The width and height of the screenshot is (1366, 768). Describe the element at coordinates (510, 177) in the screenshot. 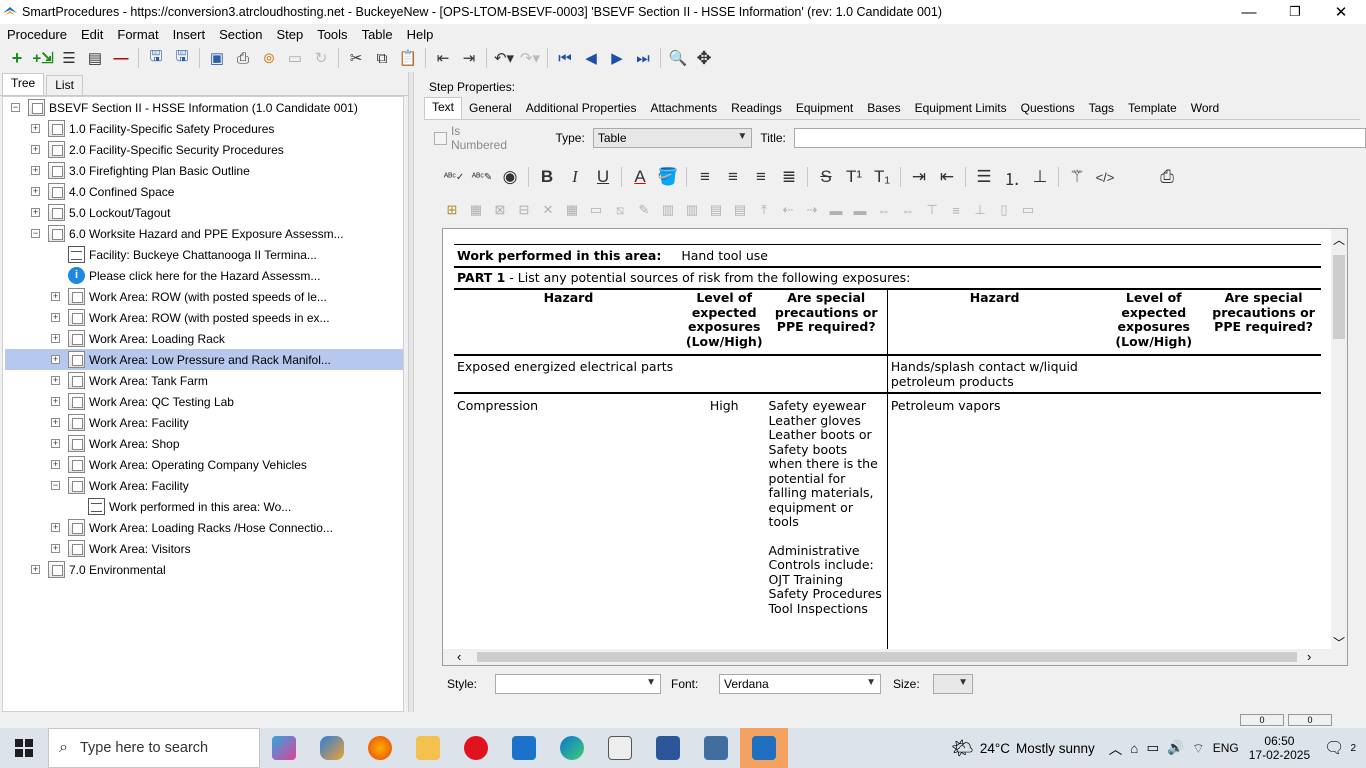

I see `speaker-icon: ◉` at that location.